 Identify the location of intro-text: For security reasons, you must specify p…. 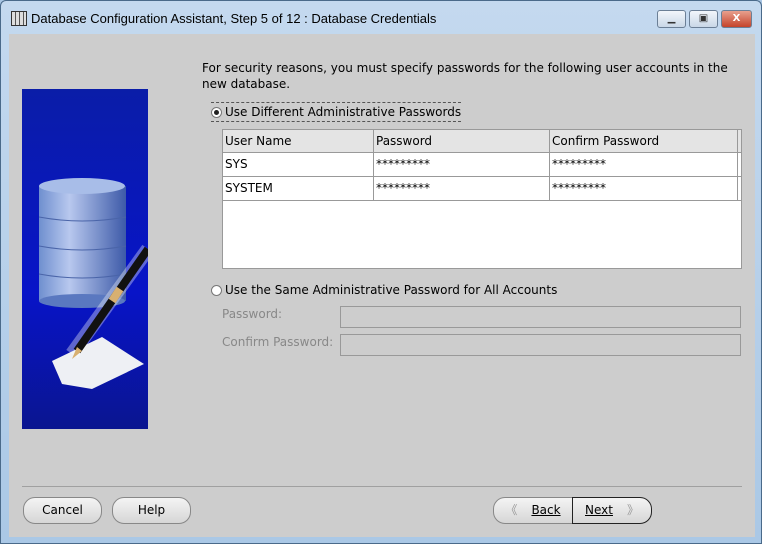
(465, 76).